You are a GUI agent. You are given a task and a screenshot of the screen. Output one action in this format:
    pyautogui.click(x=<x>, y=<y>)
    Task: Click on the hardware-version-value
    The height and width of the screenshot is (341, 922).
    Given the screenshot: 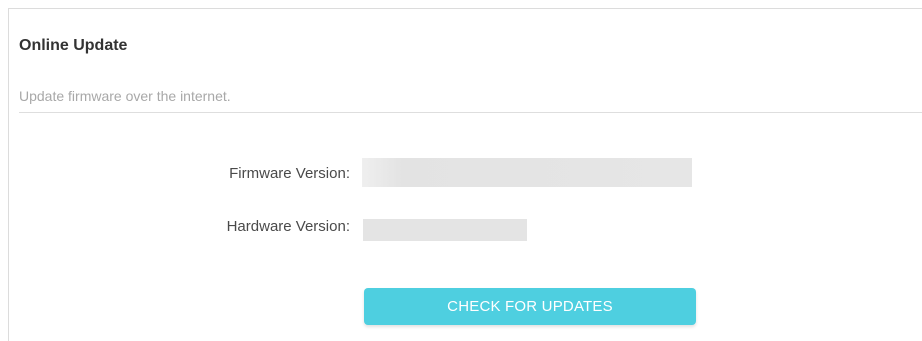 What is the action you would take?
    pyautogui.click(x=445, y=230)
    